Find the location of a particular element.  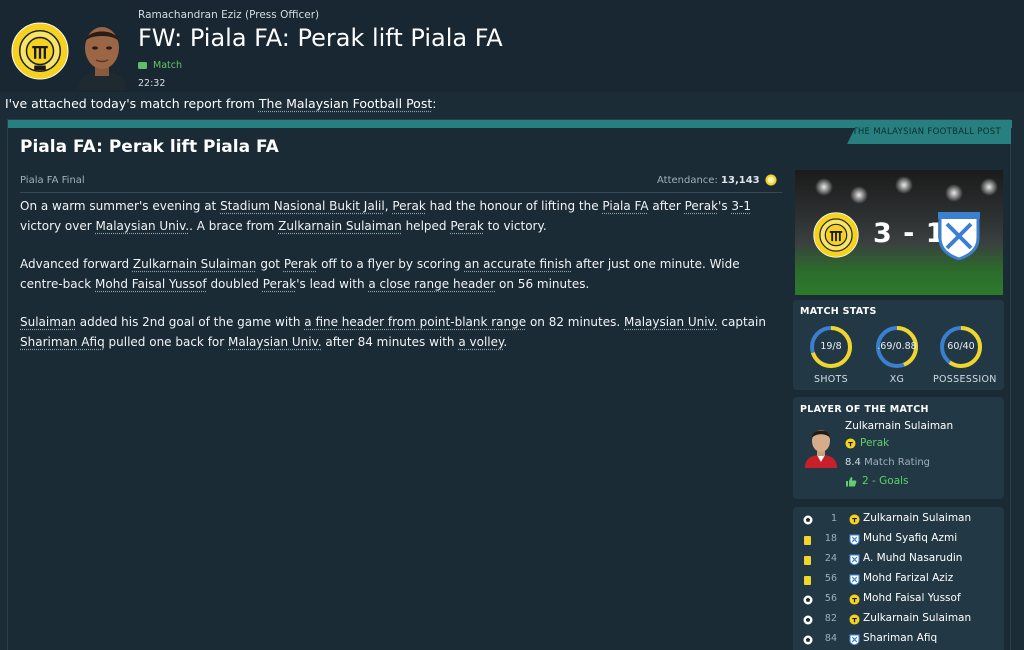

intro-colon: : is located at coordinates (434, 103).